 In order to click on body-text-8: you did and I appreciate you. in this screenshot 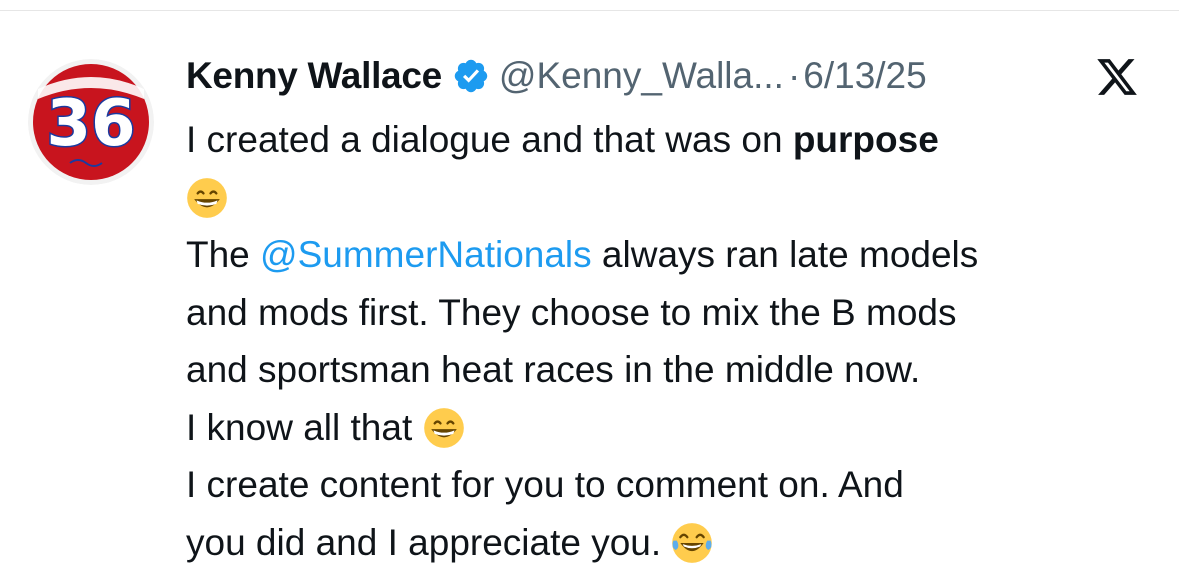, I will do `click(429, 542)`.